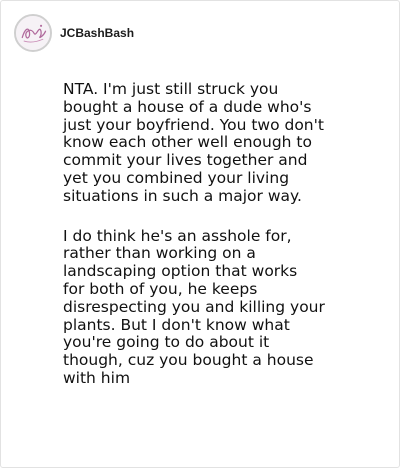 This screenshot has width=400, height=468. I want to click on avatar, so click(33, 33).